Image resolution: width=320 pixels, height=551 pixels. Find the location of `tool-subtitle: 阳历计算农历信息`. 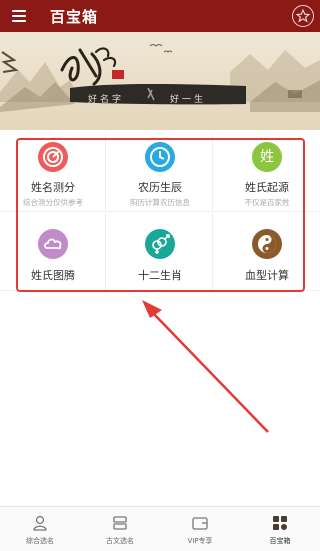

tool-subtitle: 阳历计算农历信息 is located at coordinates (160, 202).